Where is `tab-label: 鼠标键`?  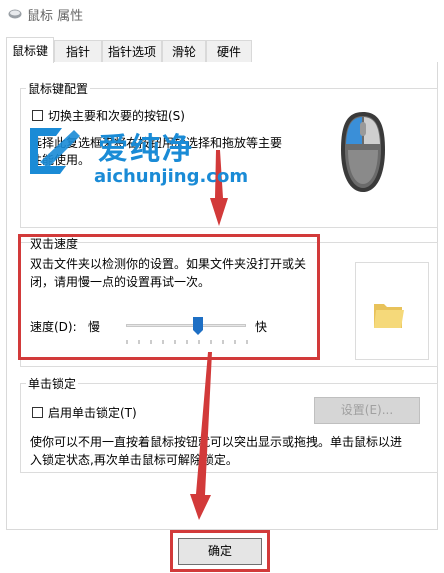 tab-label: 鼠标键 is located at coordinates (29, 51).